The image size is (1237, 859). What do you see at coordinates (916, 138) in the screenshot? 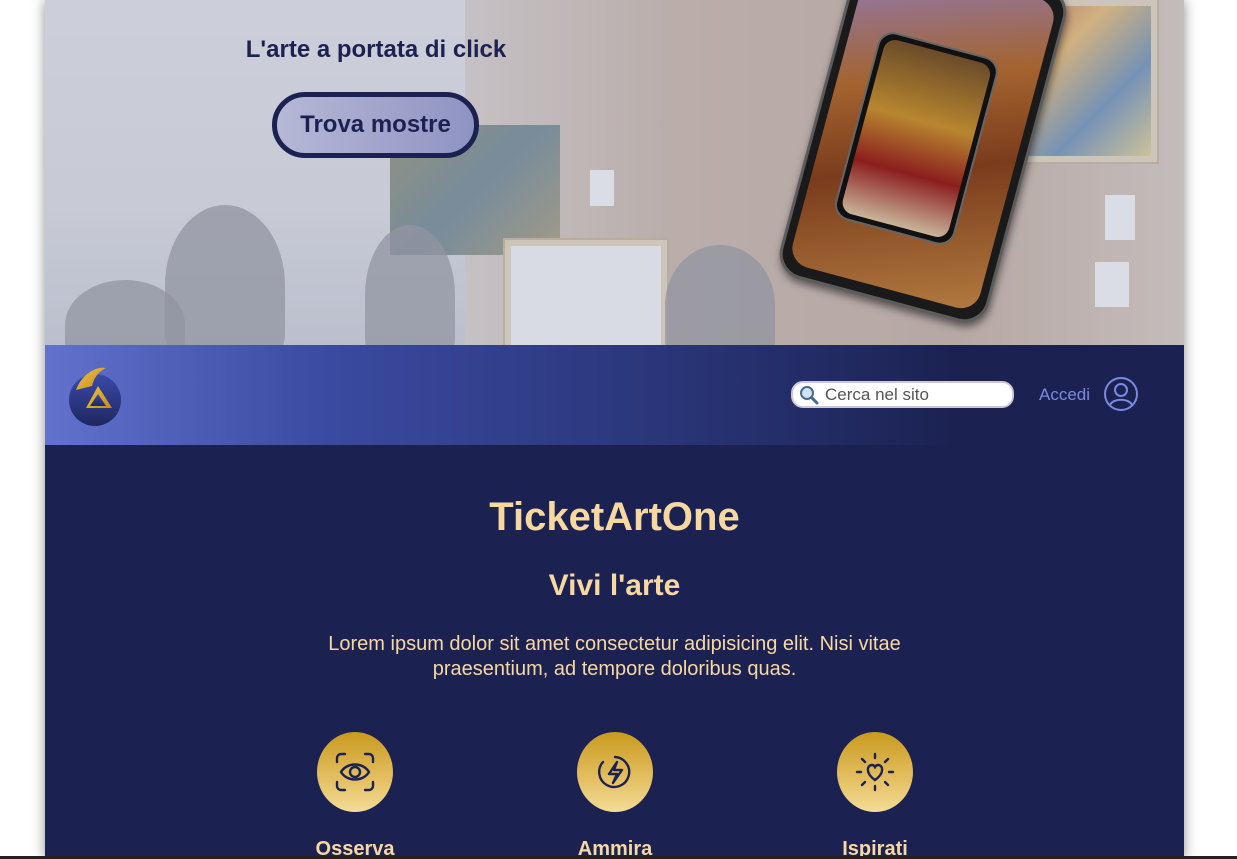
I see `phone-inner-image` at bounding box center [916, 138].